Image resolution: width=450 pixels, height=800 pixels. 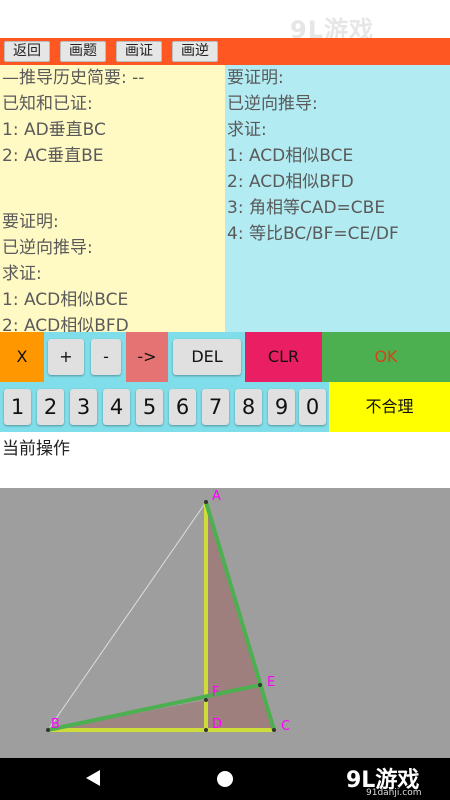 What do you see at coordinates (271, 682) in the screenshot?
I see `label-e: E` at bounding box center [271, 682].